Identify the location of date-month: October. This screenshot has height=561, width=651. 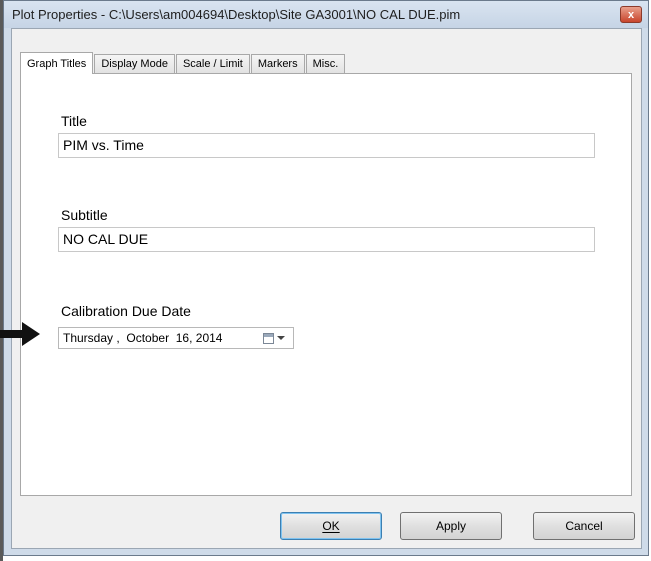
(147, 338).